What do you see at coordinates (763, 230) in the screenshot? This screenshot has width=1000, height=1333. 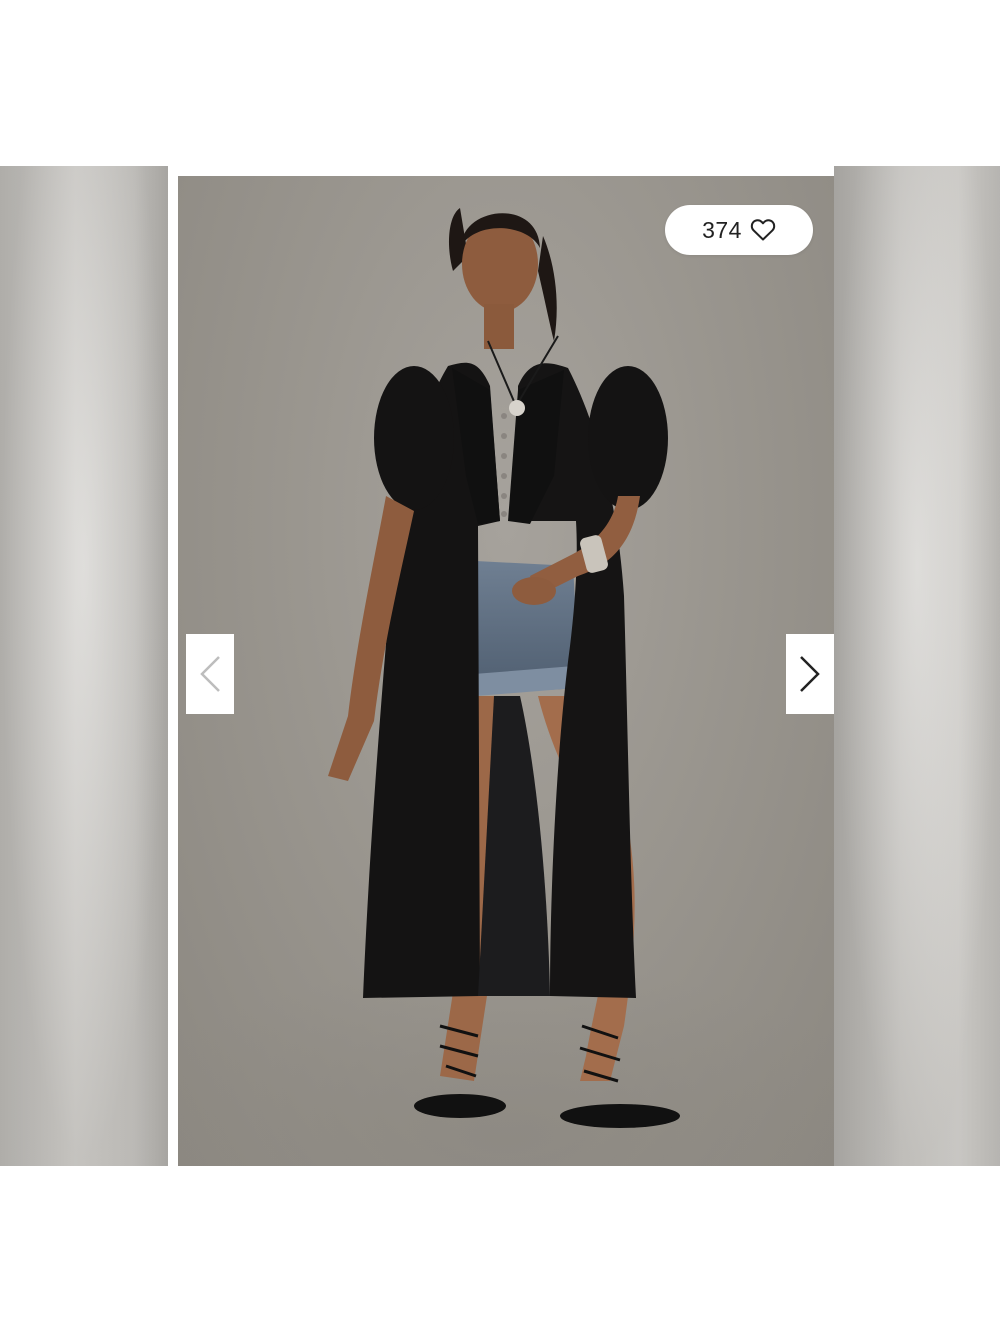 I see `heart-outline-icon` at bounding box center [763, 230].